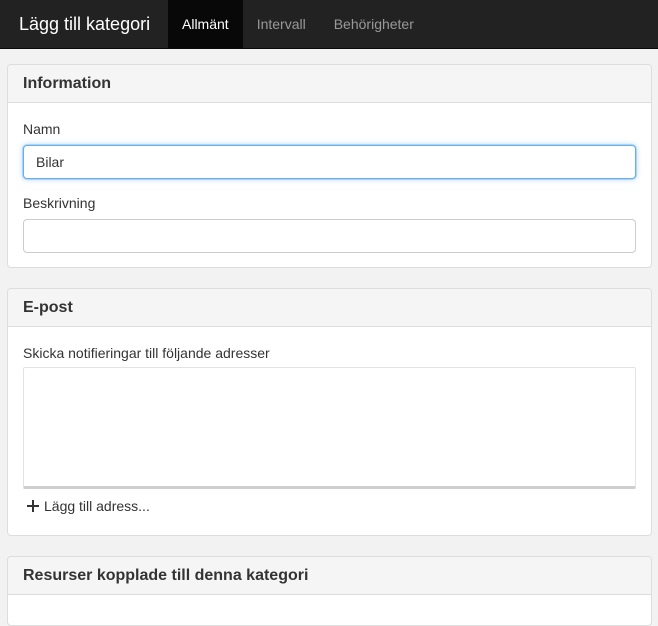 The image size is (658, 626). Describe the element at coordinates (329, 162) in the screenshot. I see `name-input` at that location.